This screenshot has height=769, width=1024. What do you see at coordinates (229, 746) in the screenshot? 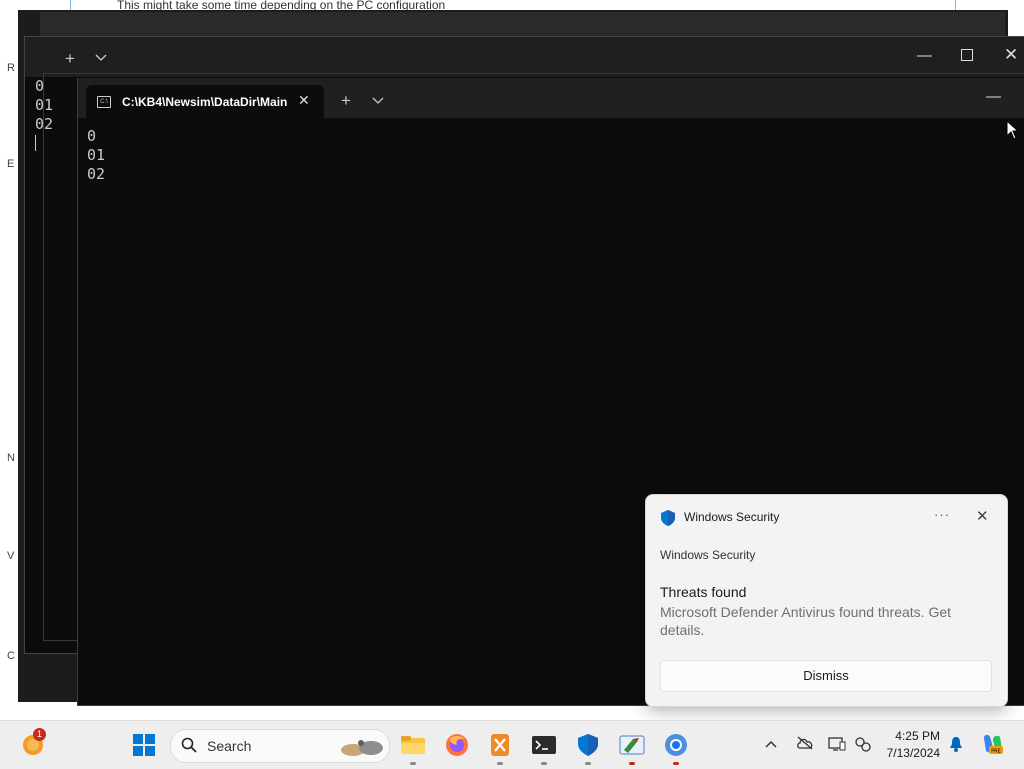
I see `search-placeholder: Search` at bounding box center [229, 746].